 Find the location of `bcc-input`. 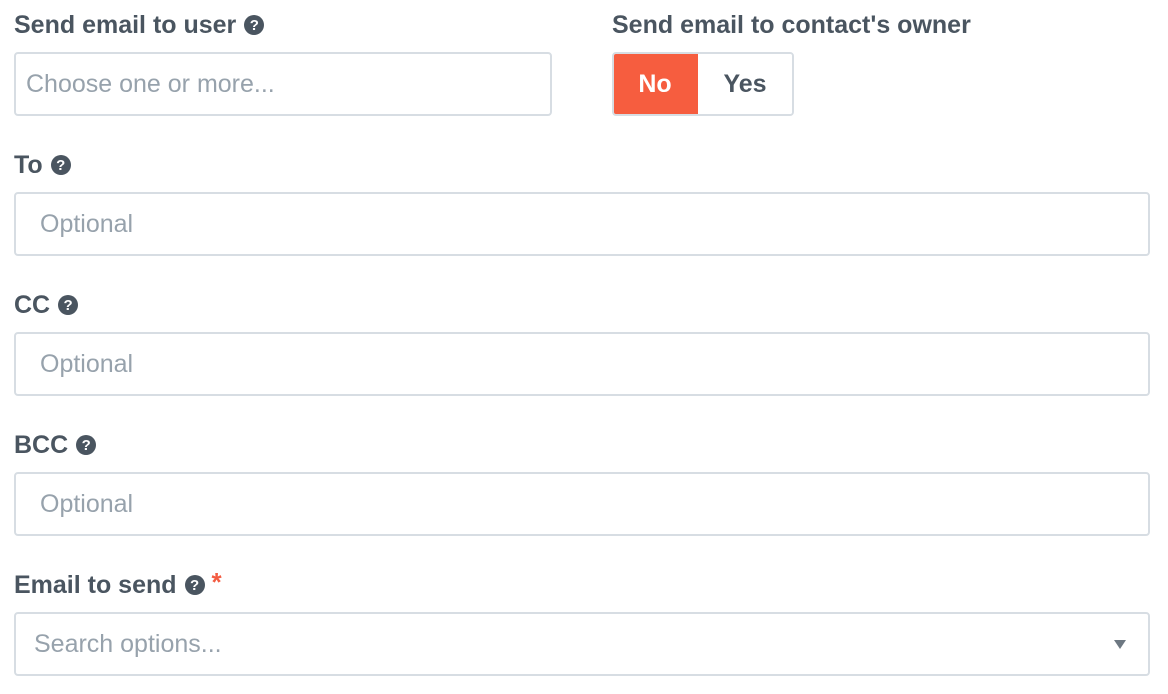

bcc-input is located at coordinates (594, 504).